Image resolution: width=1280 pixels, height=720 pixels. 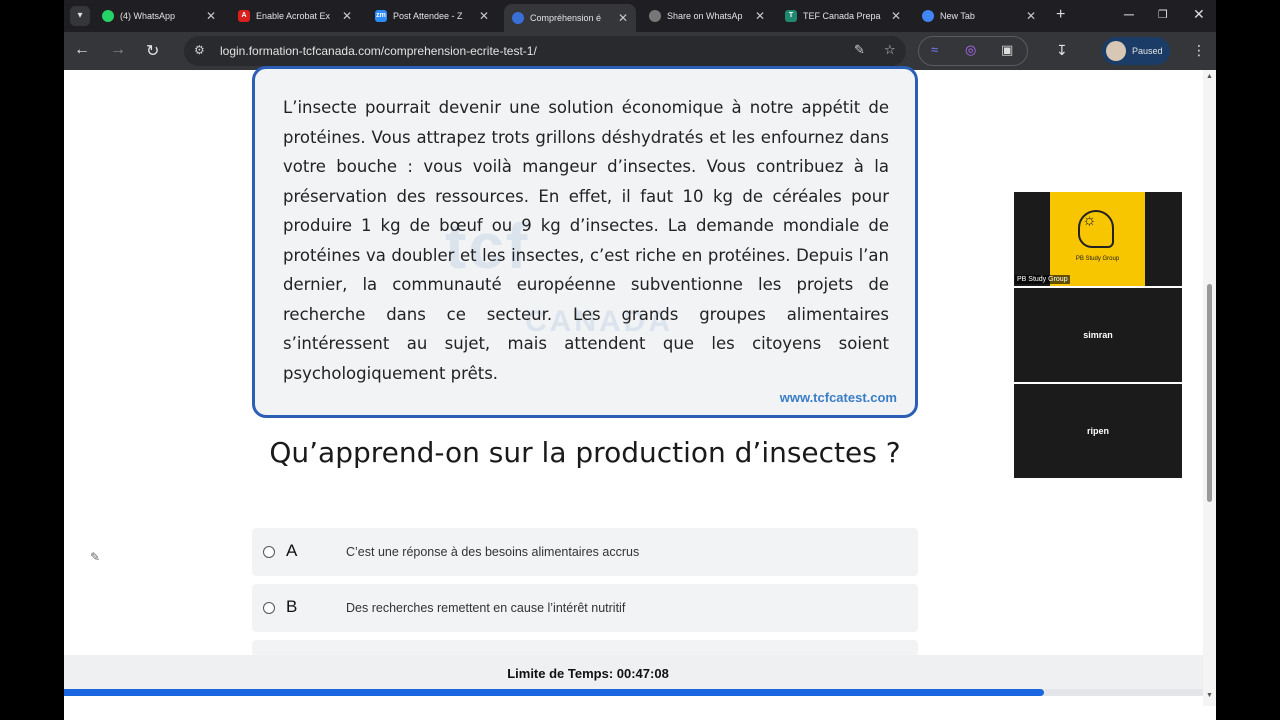 What do you see at coordinates (381, 16) in the screenshot?
I see `zoom-icon: zm` at bounding box center [381, 16].